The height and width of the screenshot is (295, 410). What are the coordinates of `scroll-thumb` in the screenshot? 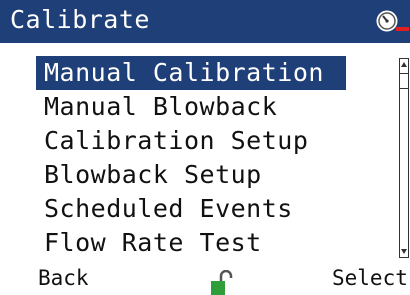 It's located at (404, 81).